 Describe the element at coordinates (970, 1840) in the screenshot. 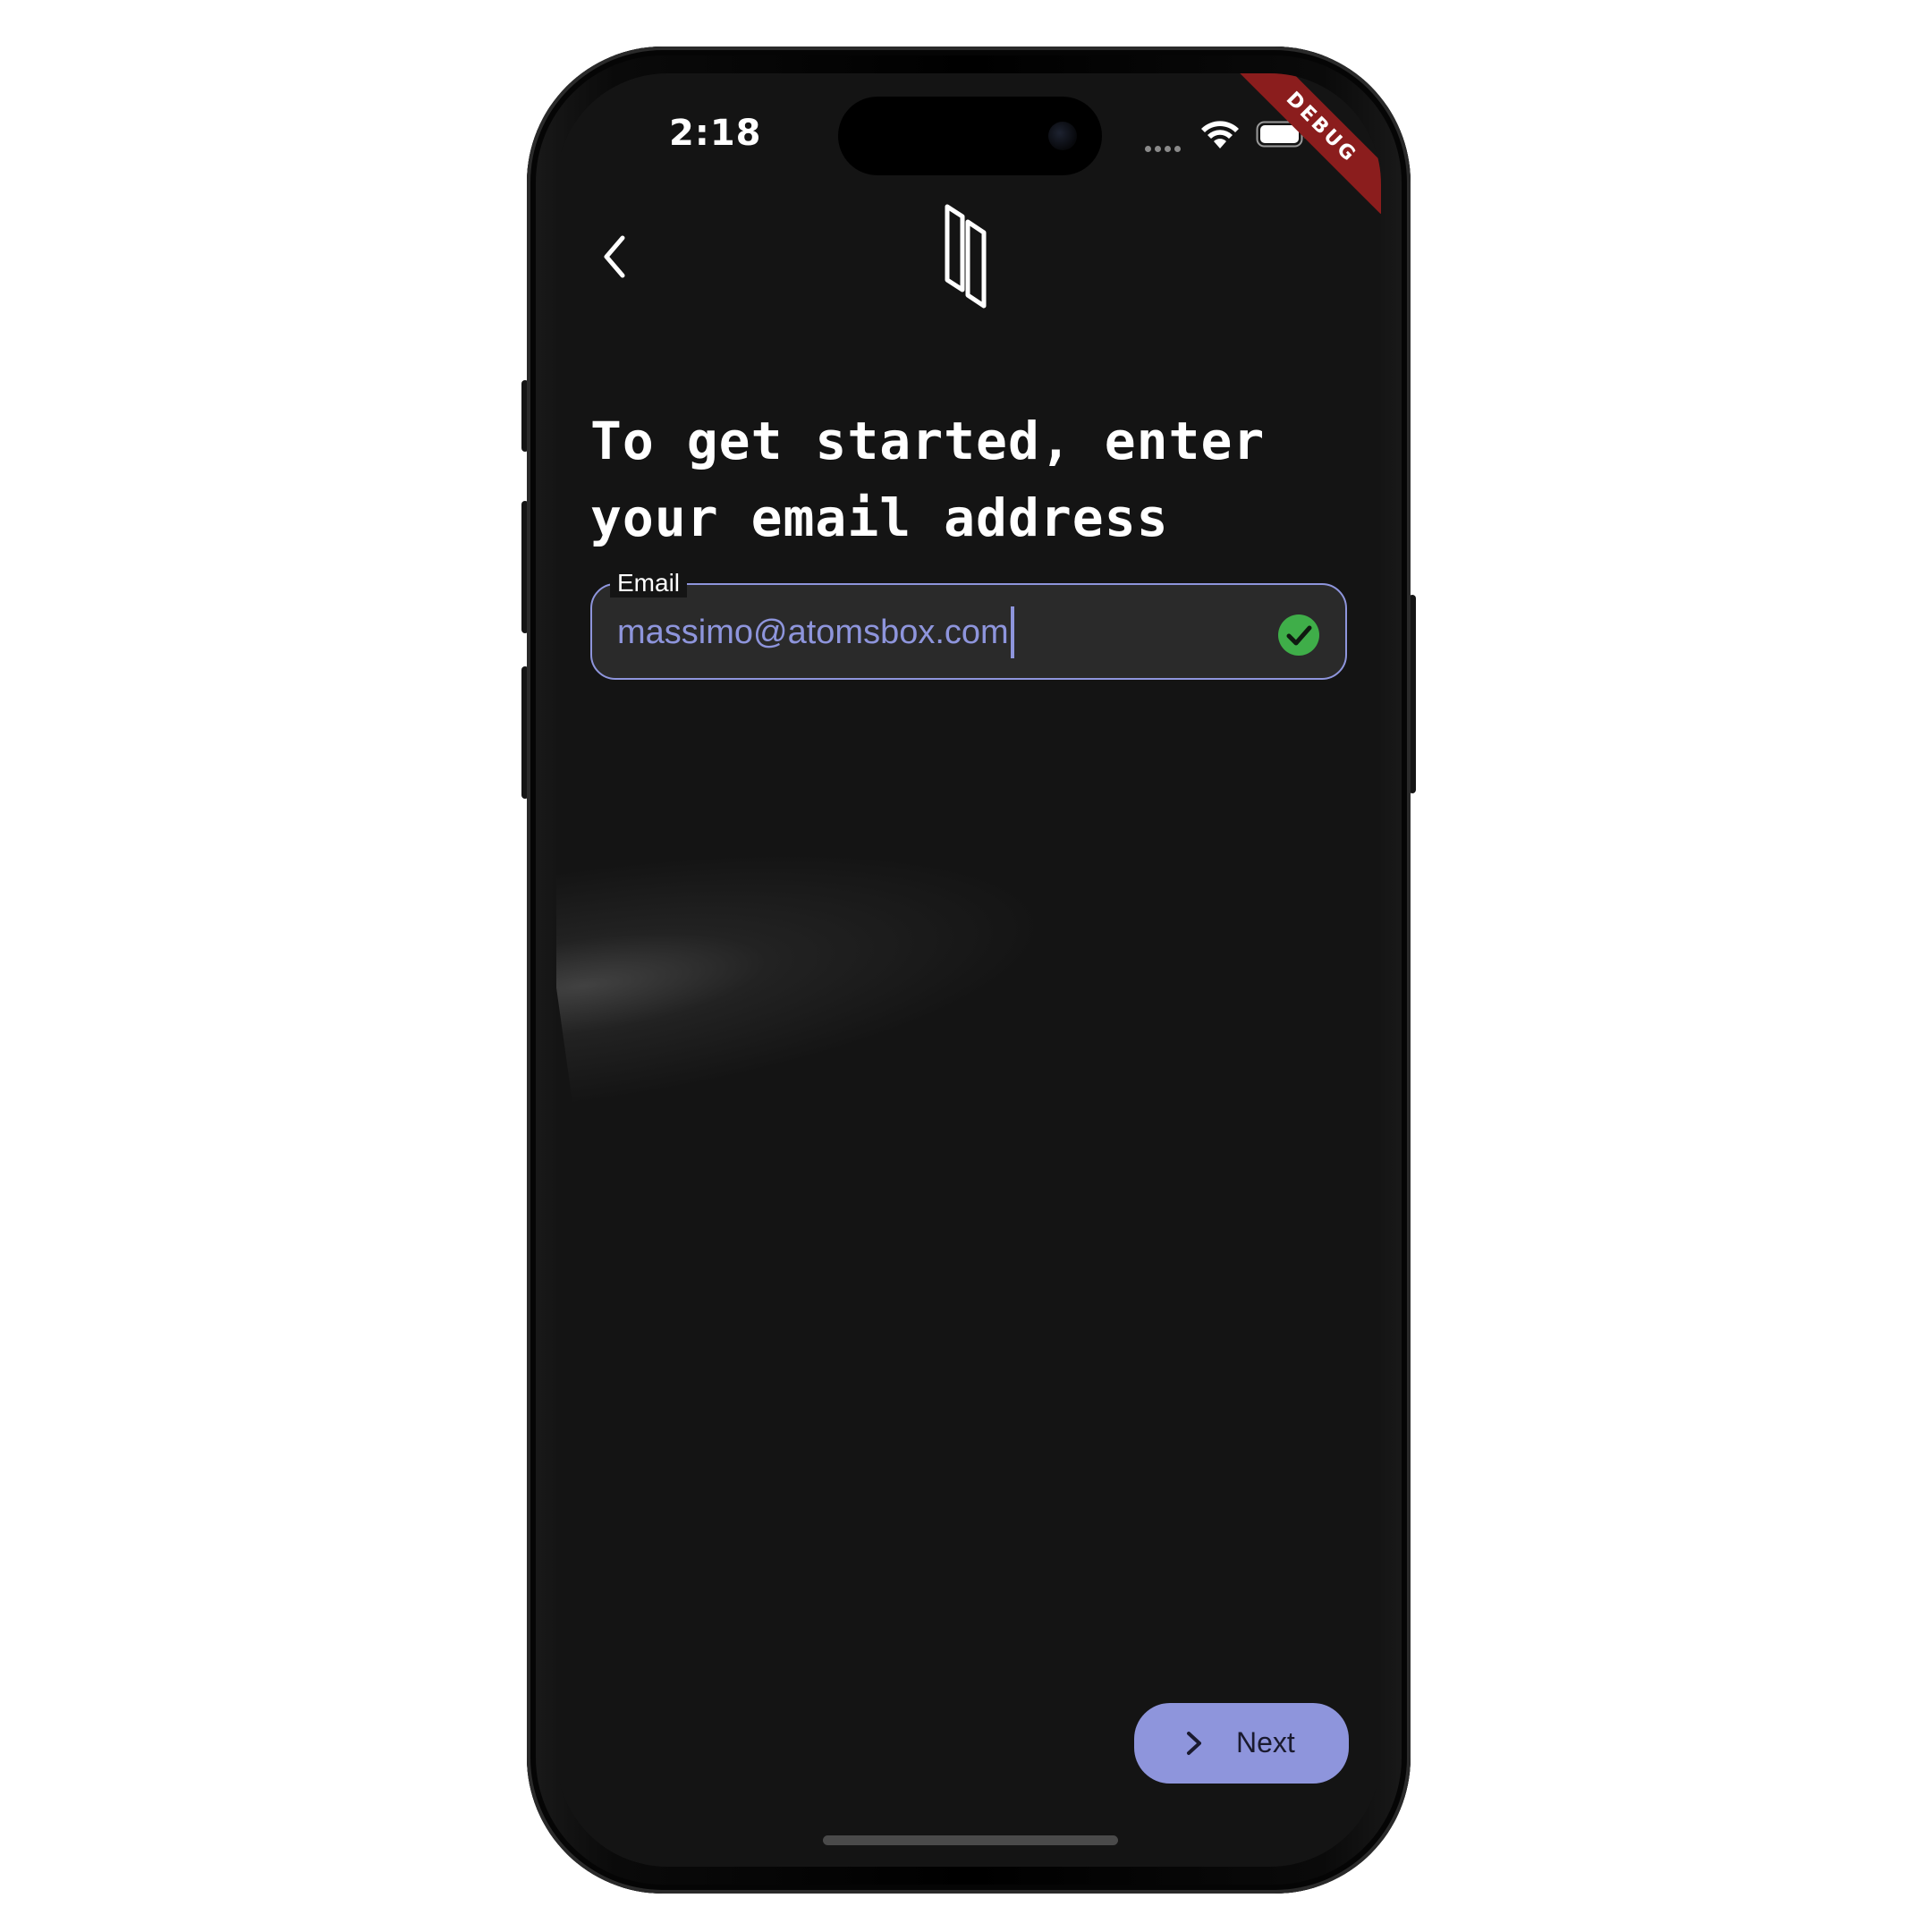

I see `home-indicator` at that location.